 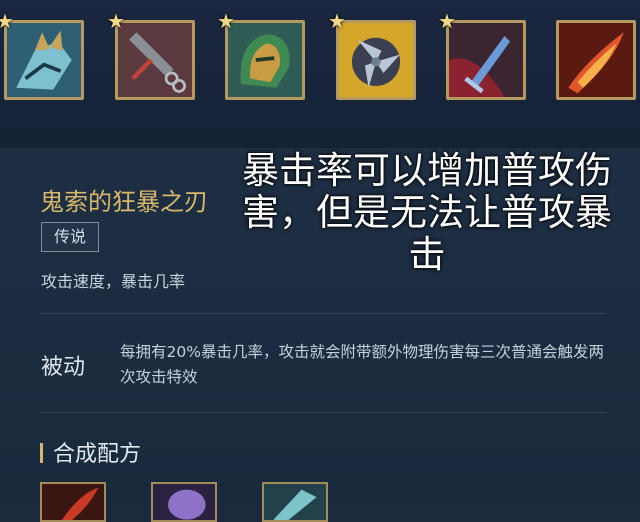 What do you see at coordinates (63, 367) in the screenshot?
I see `passive-label: 被动` at bounding box center [63, 367].